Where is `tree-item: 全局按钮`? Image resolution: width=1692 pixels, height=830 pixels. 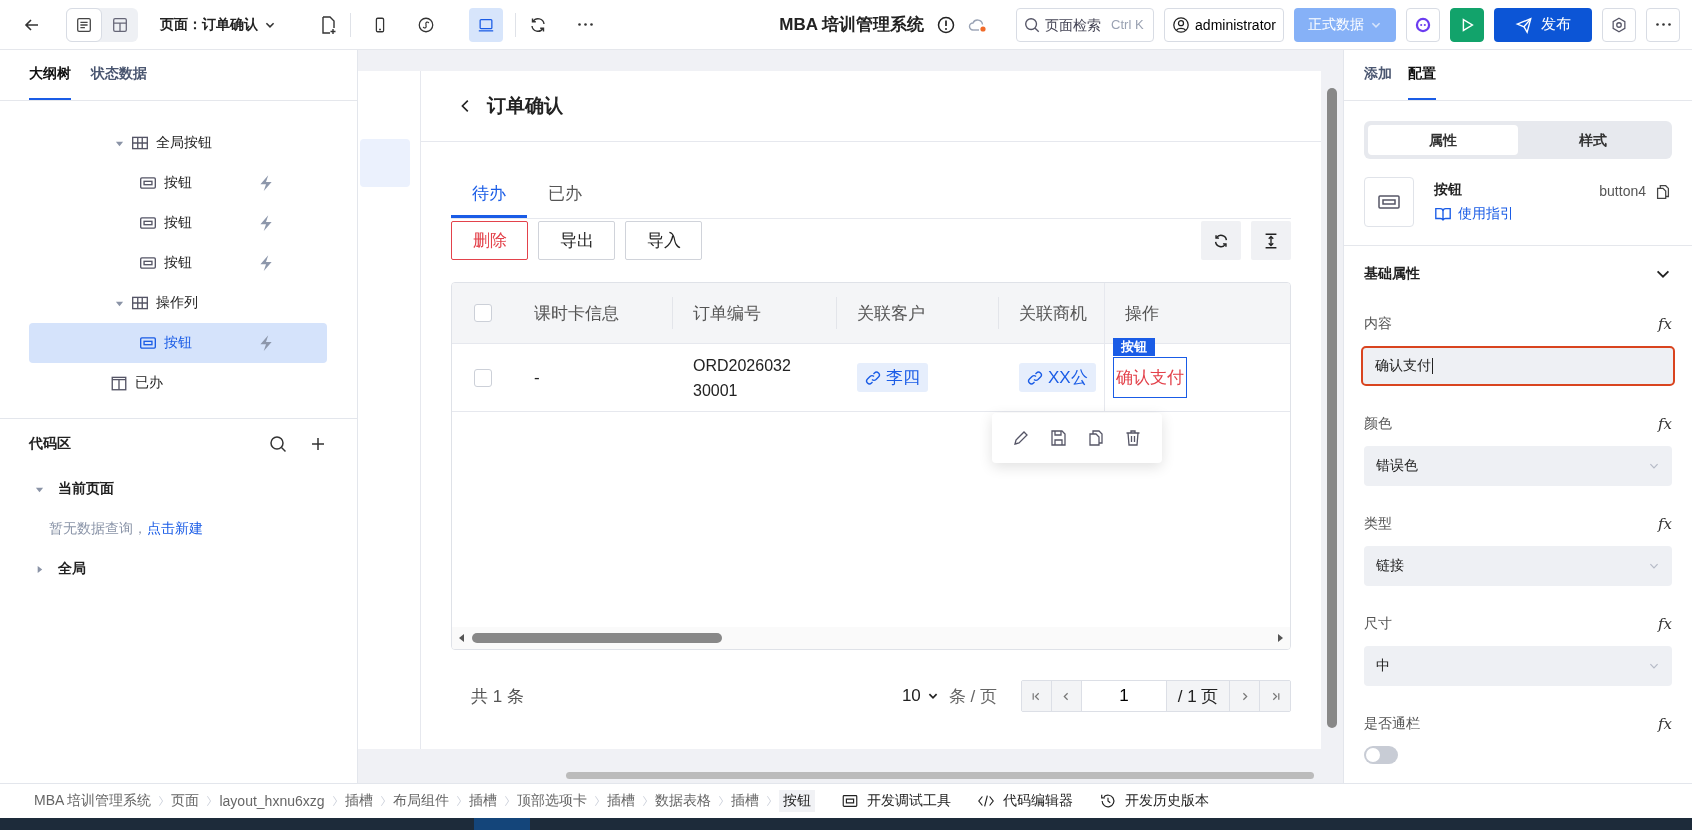 tree-item: 全局按钮 is located at coordinates (178, 143).